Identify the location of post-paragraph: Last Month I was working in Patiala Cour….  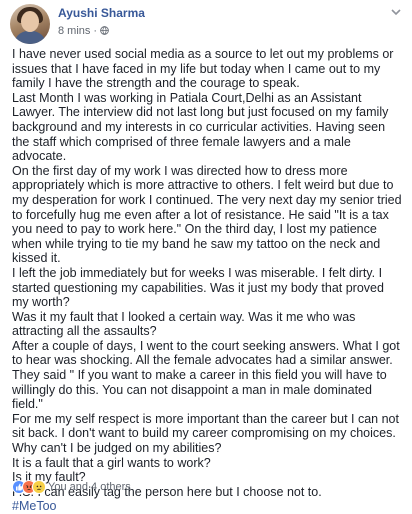
(200, 127).